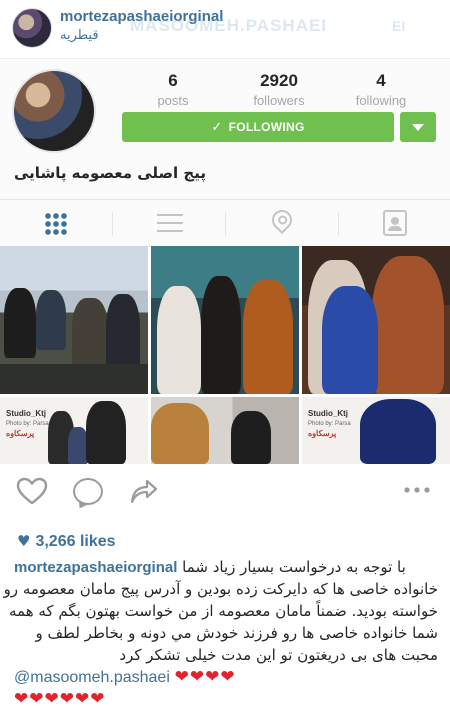 This screenshot has width=450, height=712. I want to click on tab-grid, so click(56, 223).